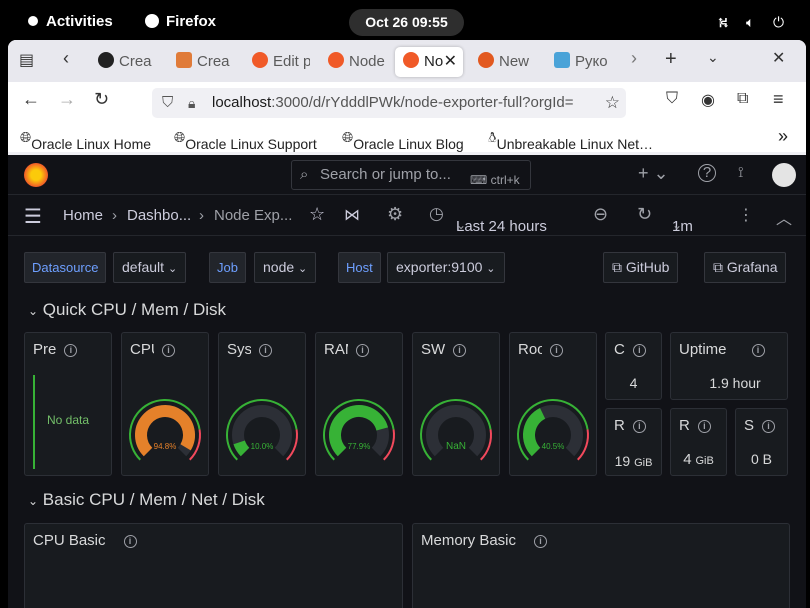 The width and height of the screenshot is (810, 608). I want to click on back-icon: ←, so click(31, 99).